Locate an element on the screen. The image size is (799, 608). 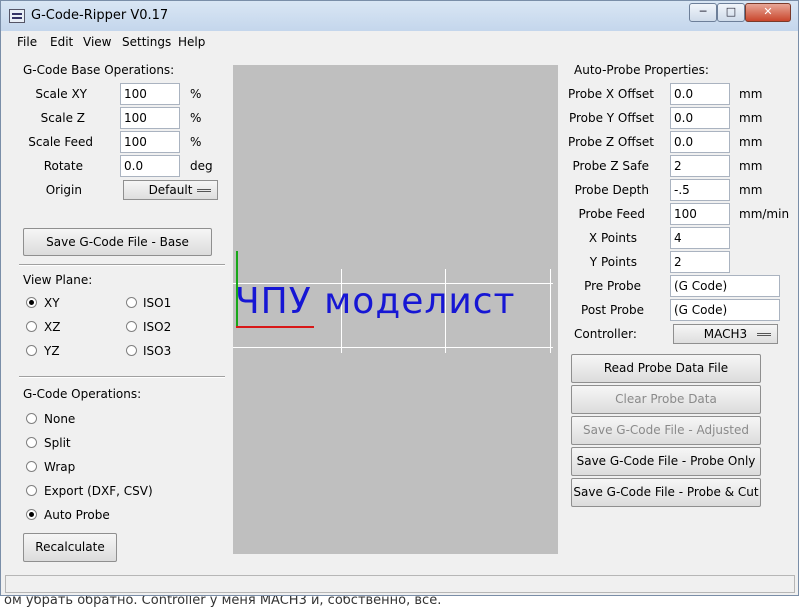
view-yz-label: YZ is located at coordinates (52, 351).